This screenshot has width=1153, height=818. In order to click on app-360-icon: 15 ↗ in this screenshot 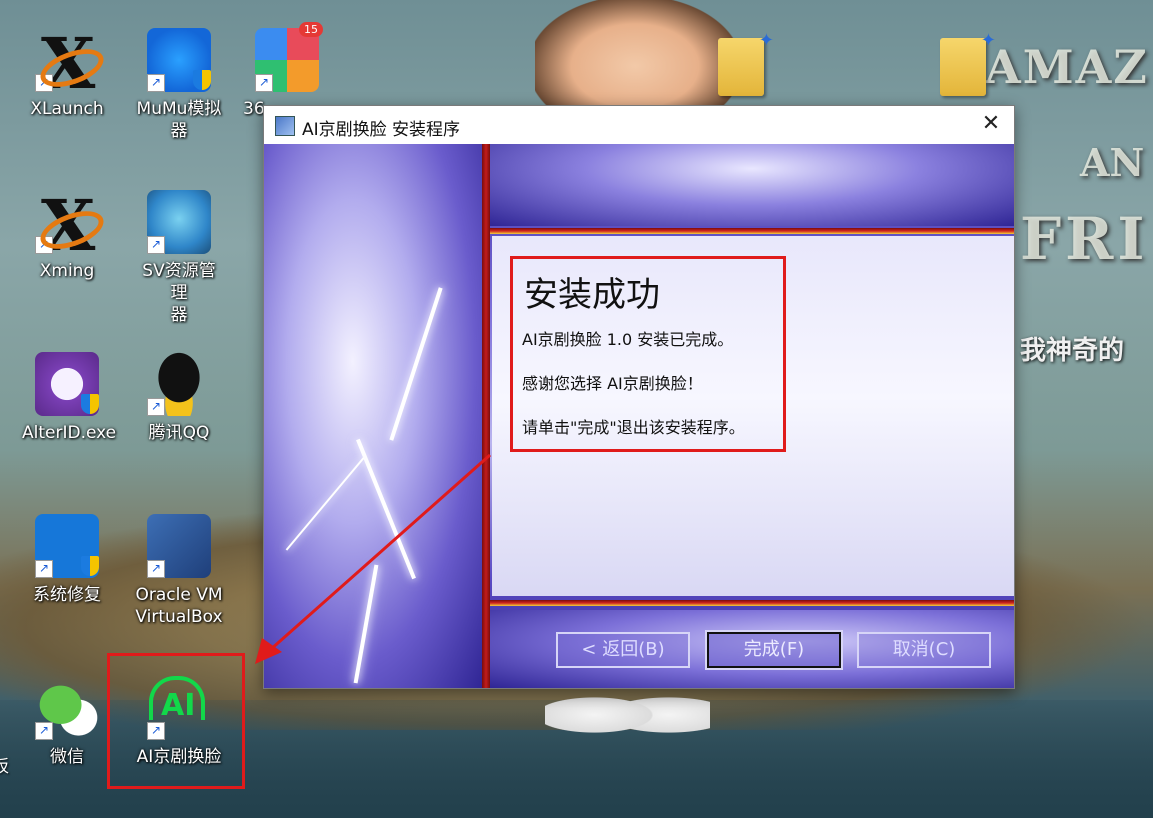, I will do `click(289, 57)`.